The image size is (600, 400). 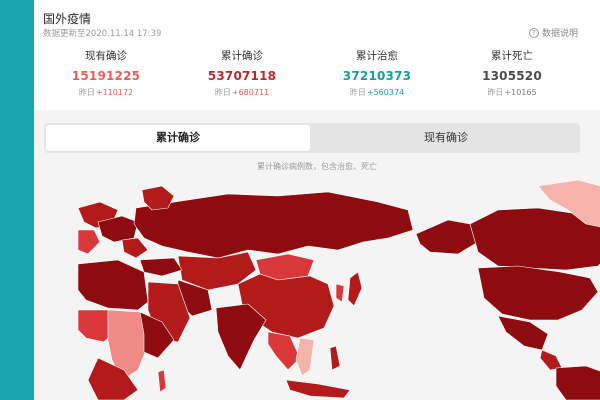 What do you see at coordinates (273, 225) in the screenshot?
I see `map-region-russia` at bounding box center [273, 225].